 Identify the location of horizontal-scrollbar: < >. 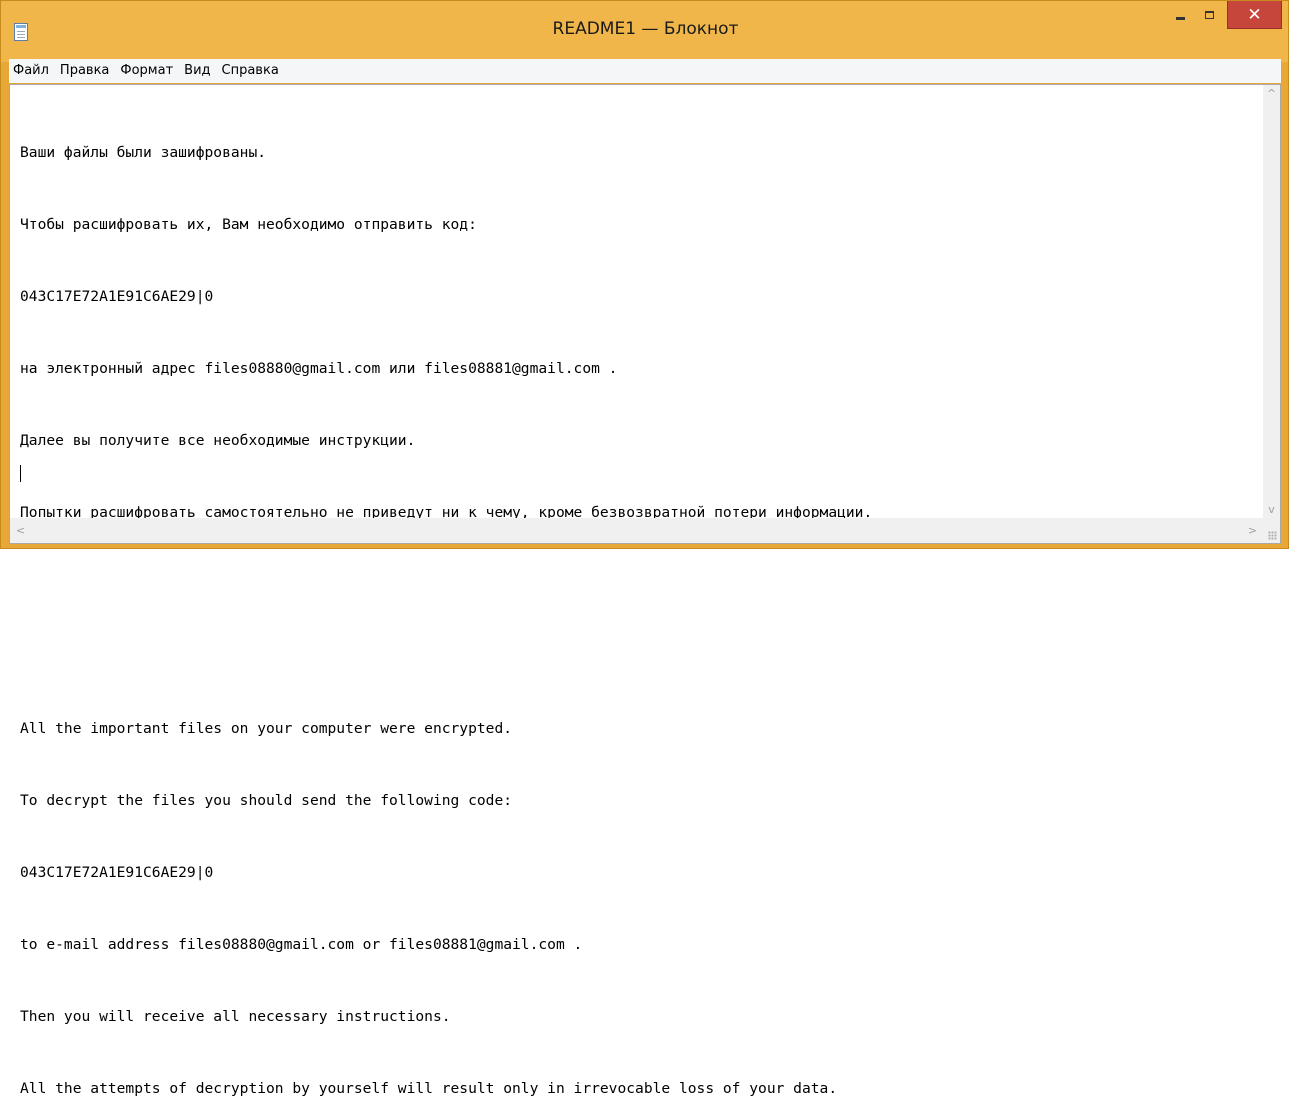
(636, 530).